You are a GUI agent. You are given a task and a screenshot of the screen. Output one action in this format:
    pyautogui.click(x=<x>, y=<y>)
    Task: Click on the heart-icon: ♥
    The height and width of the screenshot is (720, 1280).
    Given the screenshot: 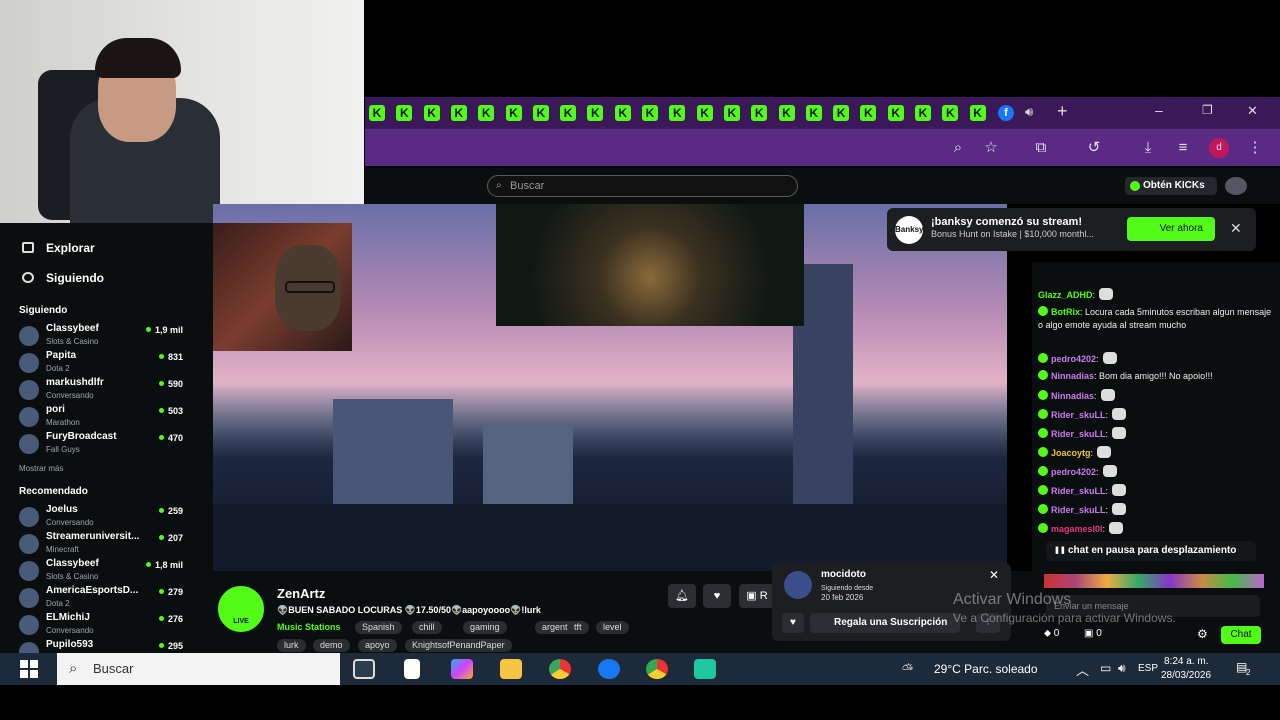 What is the action you would take?
    pyautogui.click(x=793, y=623)
    